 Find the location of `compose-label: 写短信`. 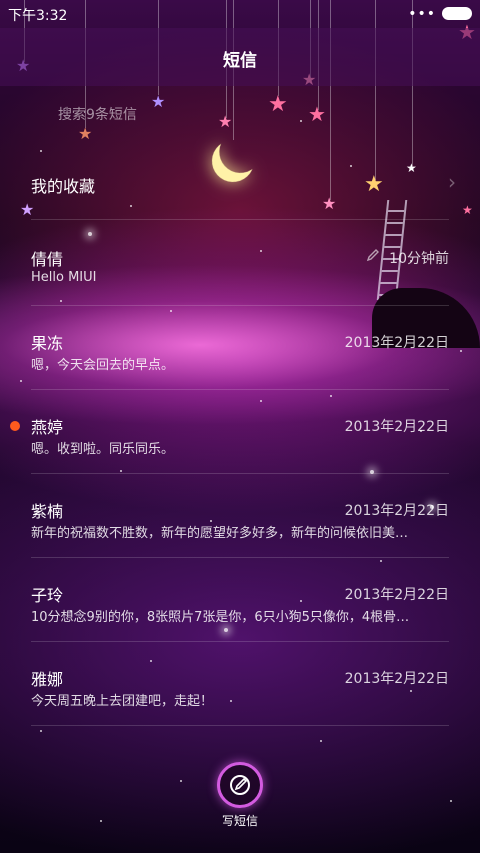

compose-label: 写短信 is located at coordinates (240, 820).